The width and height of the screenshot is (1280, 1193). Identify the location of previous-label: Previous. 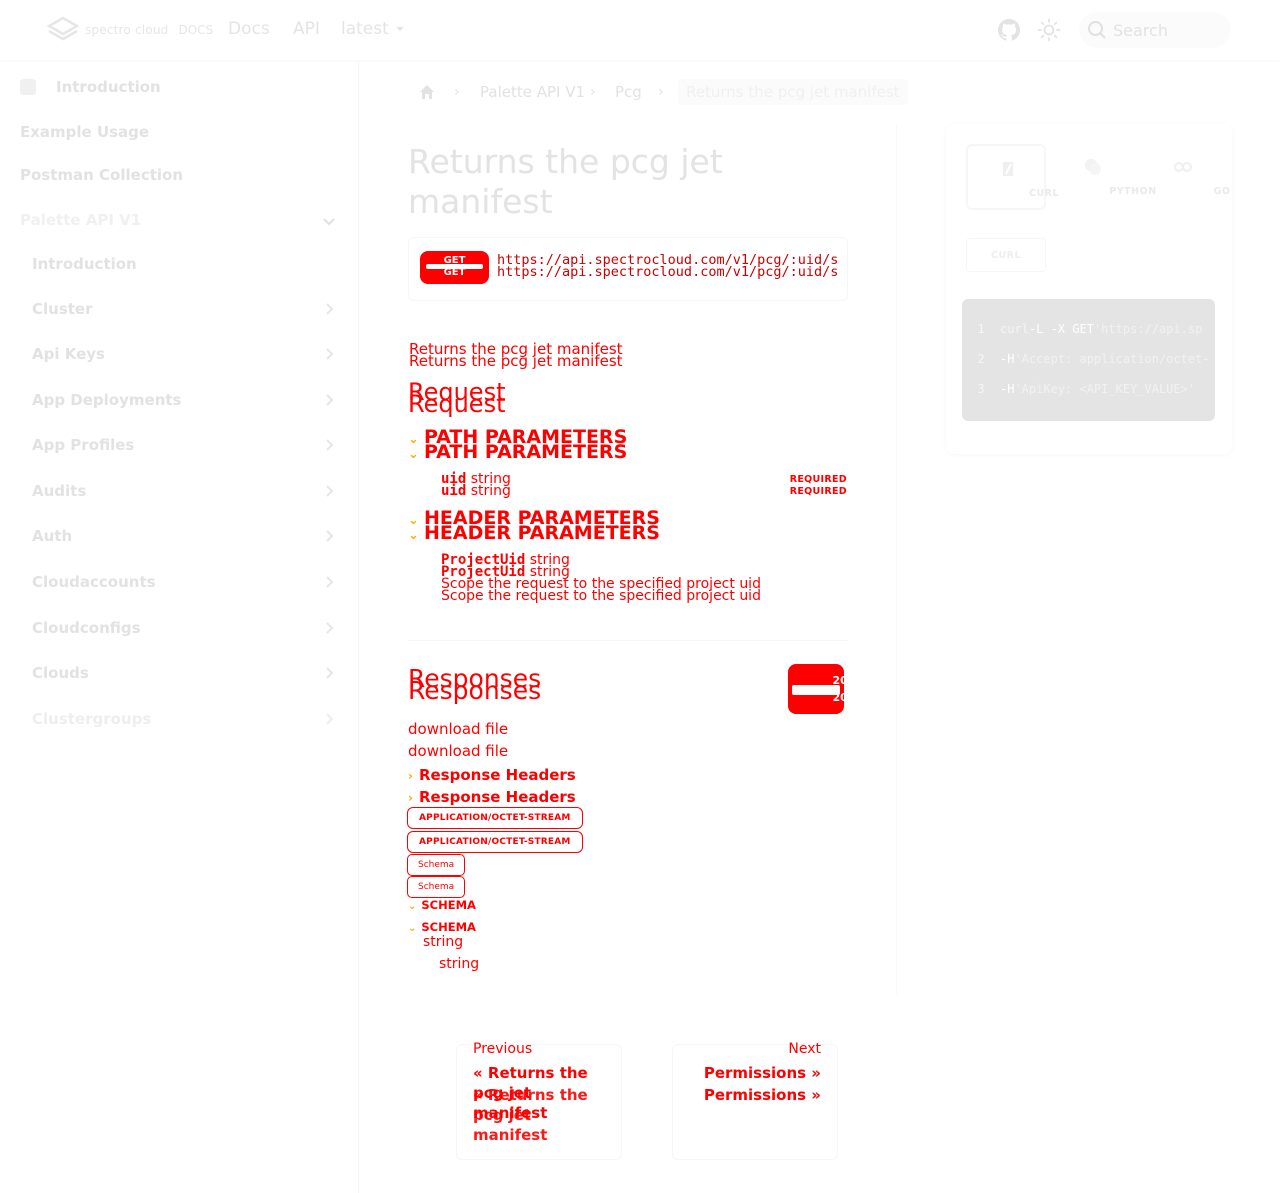
(503, 1049).